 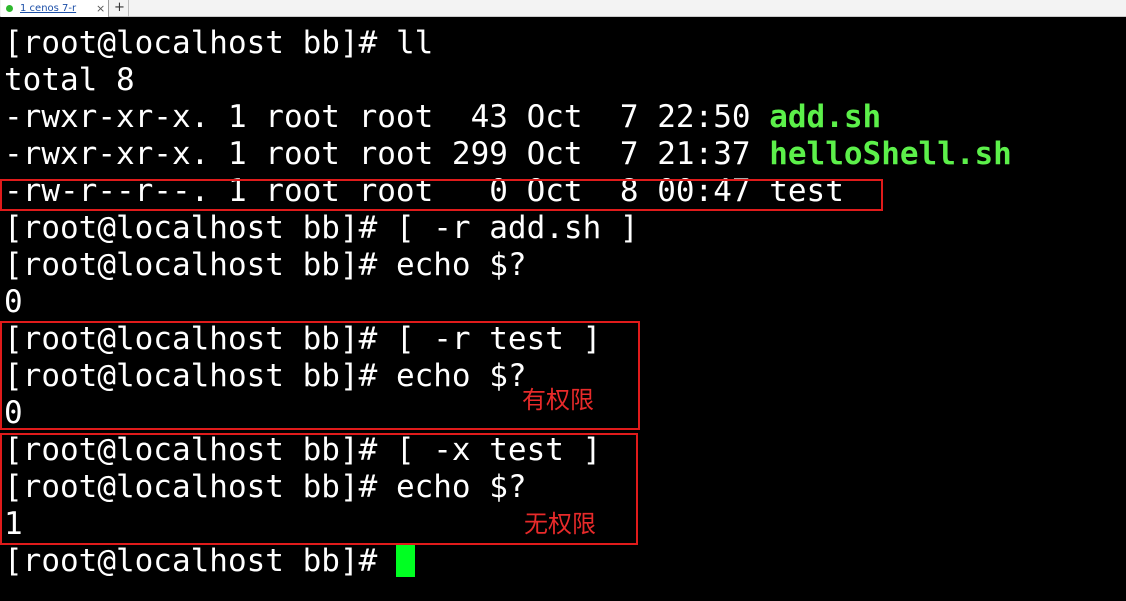 I want to click on annotation-no-permission: 无权限, so click(x=560, y=524).